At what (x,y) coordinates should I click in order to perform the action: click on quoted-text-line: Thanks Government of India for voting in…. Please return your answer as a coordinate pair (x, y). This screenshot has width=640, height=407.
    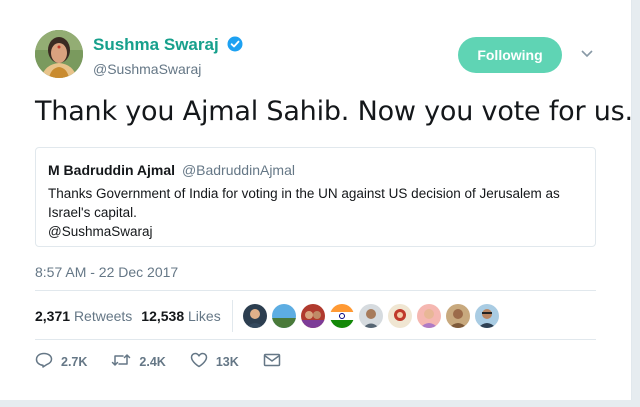
    Looking at the image, I should click on (304, 193).